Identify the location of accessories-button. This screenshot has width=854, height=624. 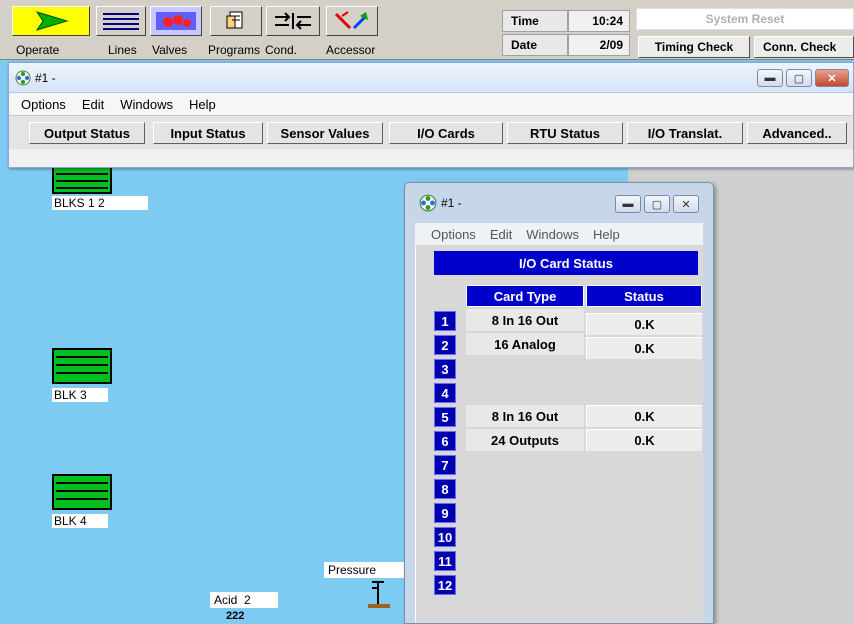
(352, 21).